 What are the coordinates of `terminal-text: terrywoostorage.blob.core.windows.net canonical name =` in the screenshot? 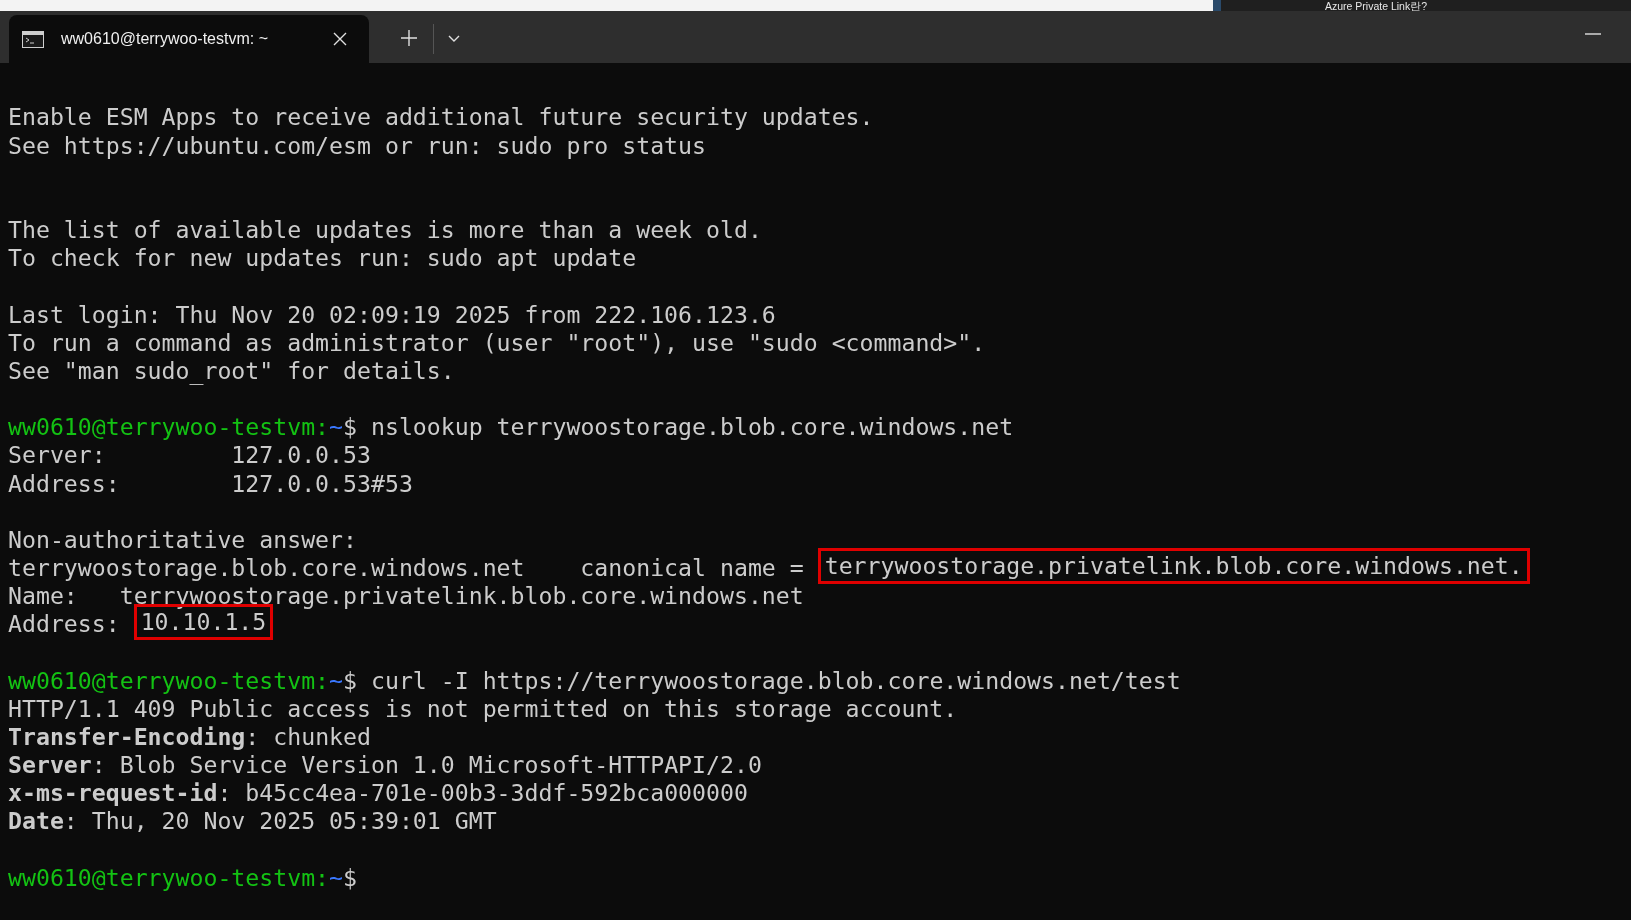 It's located at (406, 567).